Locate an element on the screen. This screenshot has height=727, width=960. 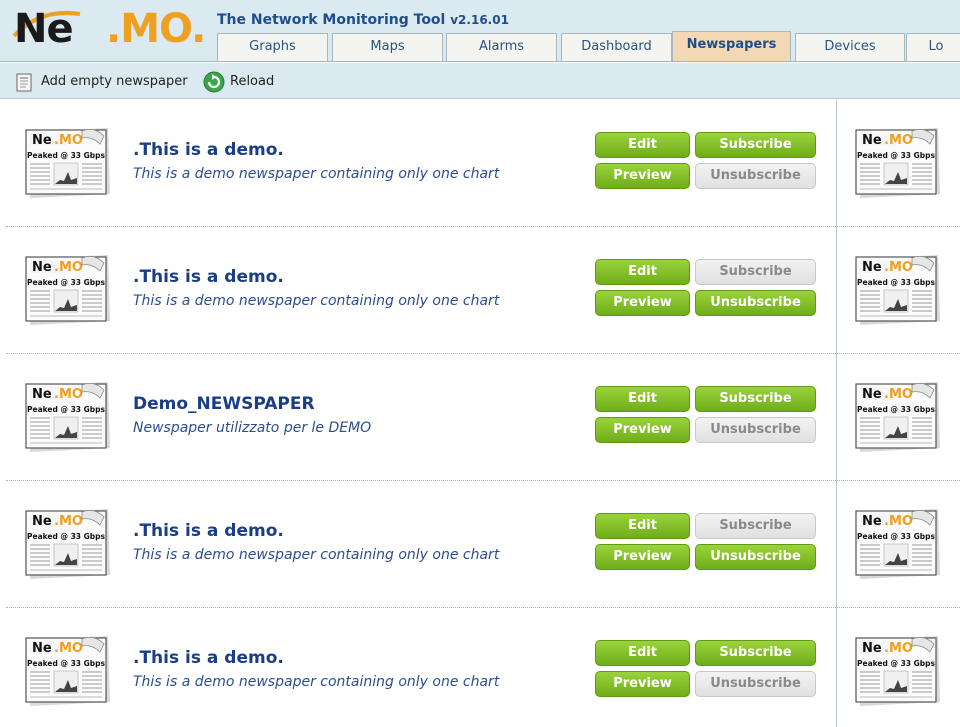
tab-maps: Maps is located at coordinates (387, 47).